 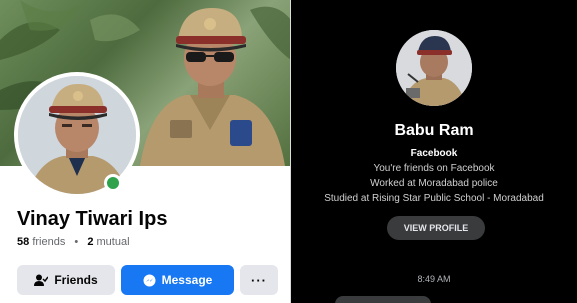 I want to click on more-icon: ···, so click(x=259, y=280).